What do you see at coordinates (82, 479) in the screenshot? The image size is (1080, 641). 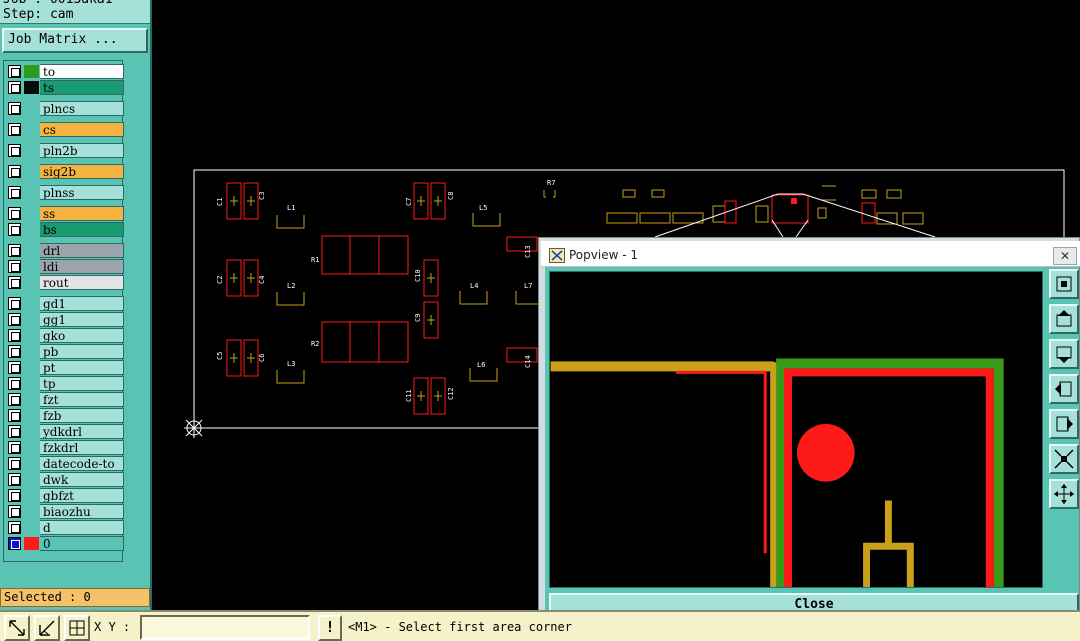 I see `layer-name: dwk` at bounding box center [82, 479].